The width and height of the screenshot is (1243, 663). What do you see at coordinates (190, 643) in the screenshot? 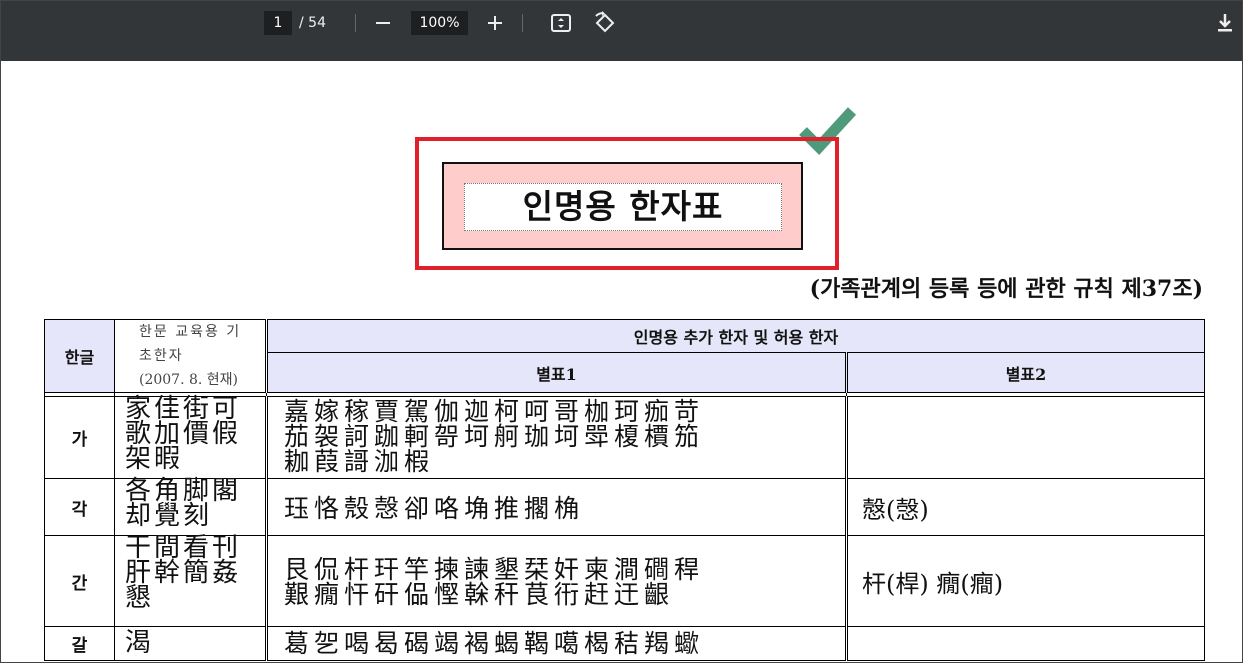
I see `row-edu-hanja: 渴` at bounding box center [190, 643].